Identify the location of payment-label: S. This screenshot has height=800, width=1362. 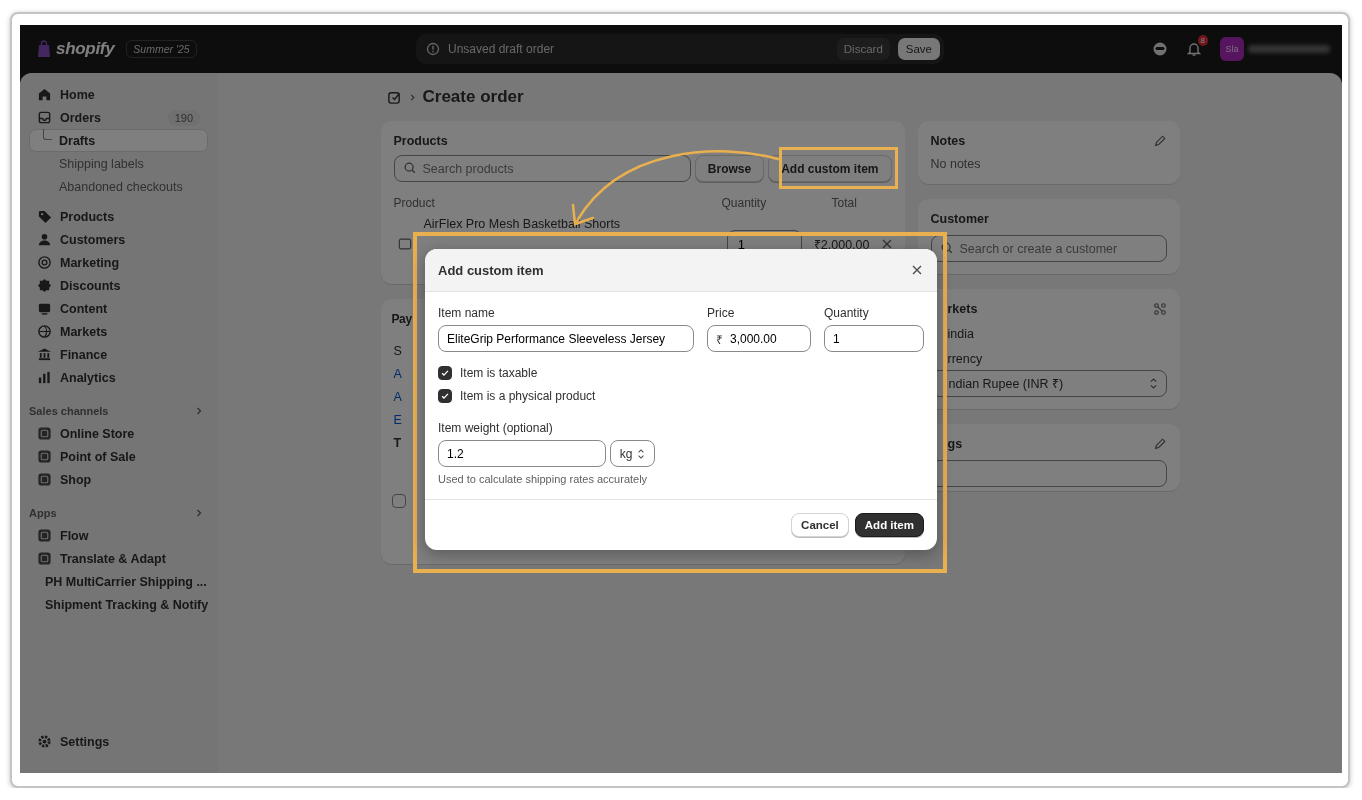
(398, 351).